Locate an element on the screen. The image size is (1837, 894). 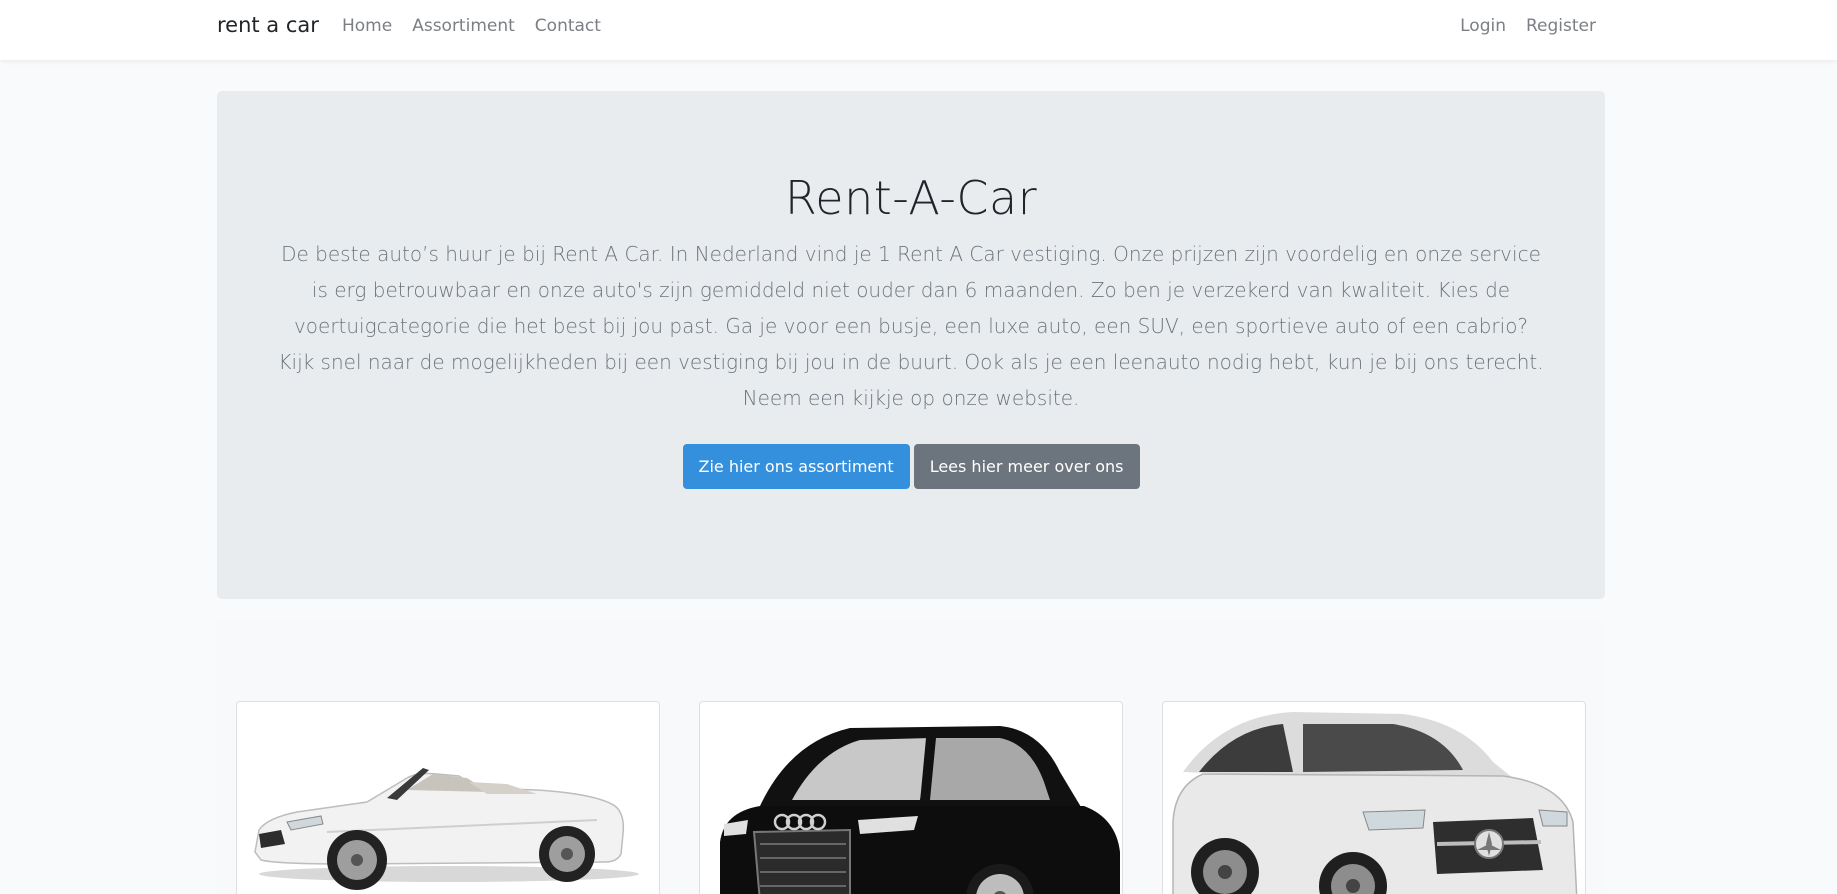
nav-link-home: Home is located at coordinates (367, 26).